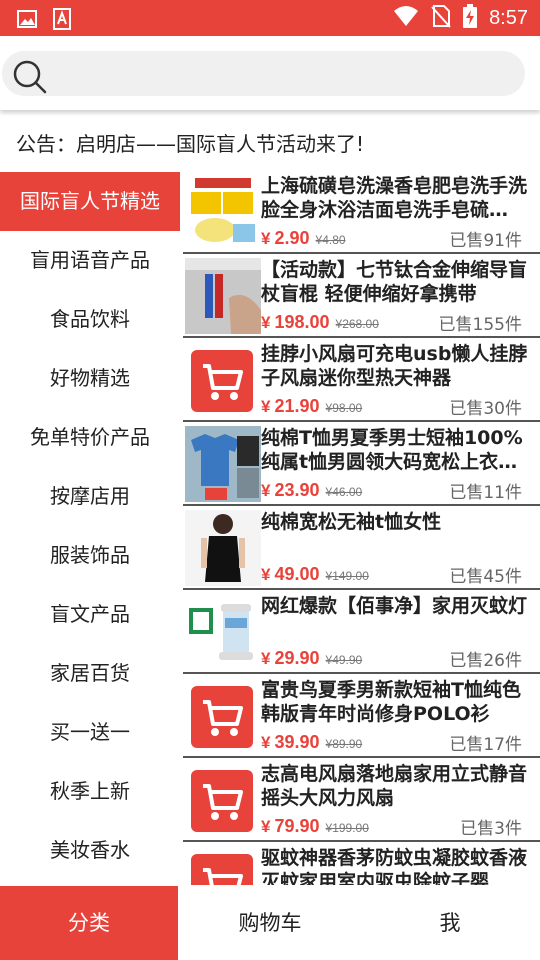 The height and width of the screenshot is (960, 540). Describe the element at coordinates (90, 319) in the screenshot. I see `sidebar-item-food: 食品饮料` at that location.